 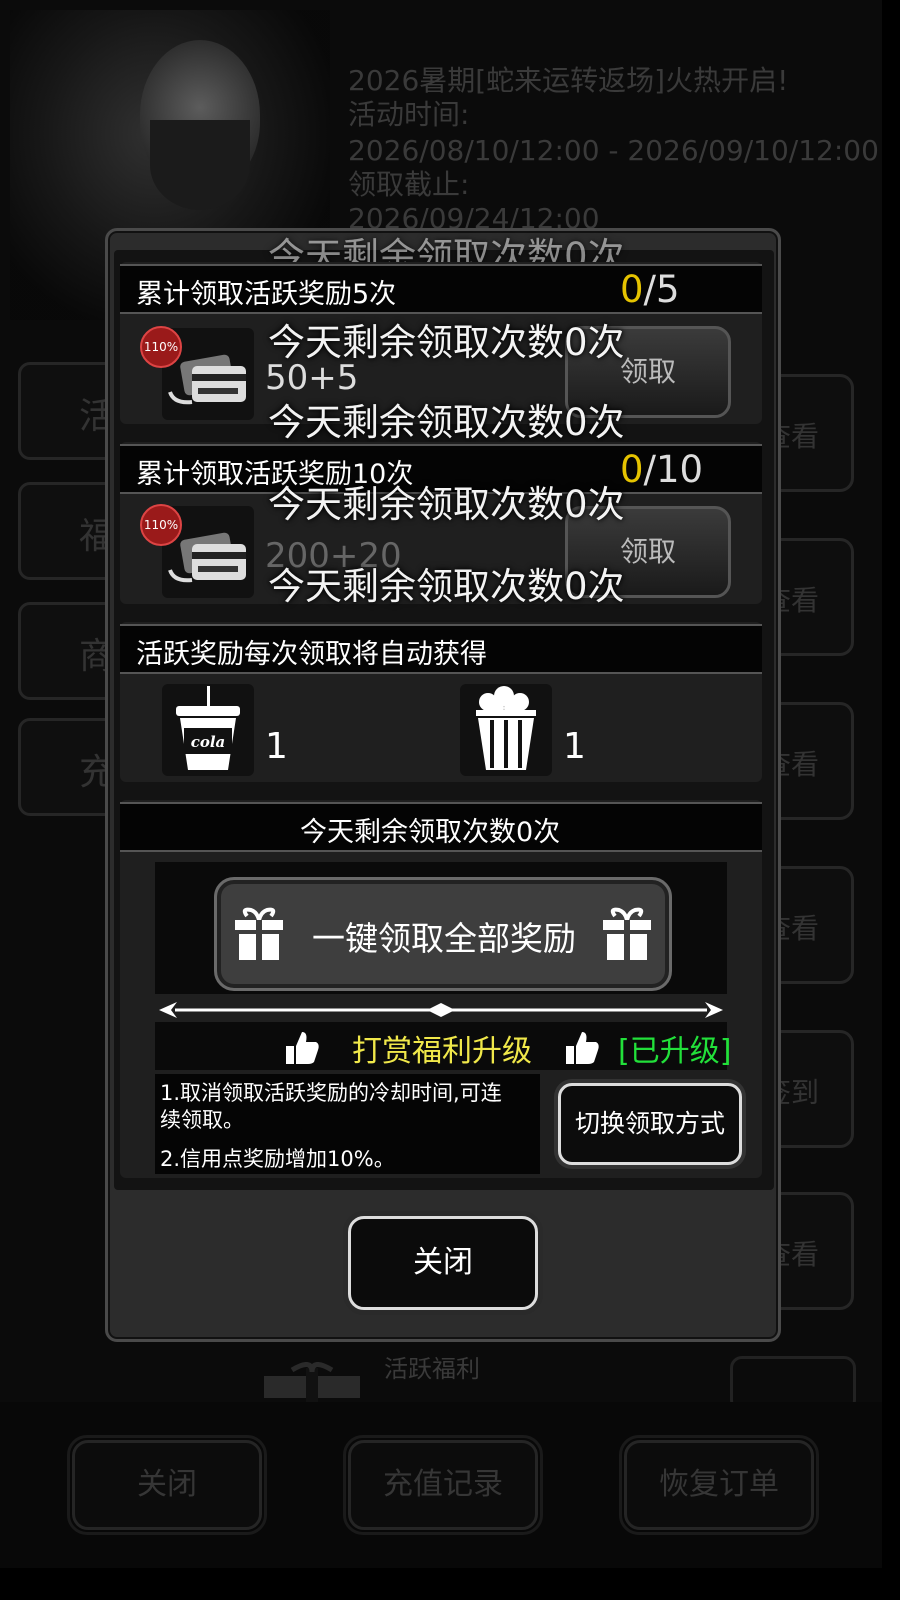 What do you see at coordinates (650, 1124) in the screenshot?
I see `switch-claim-mode-button: 切换领取方式` at bounding box center [650, 1124].